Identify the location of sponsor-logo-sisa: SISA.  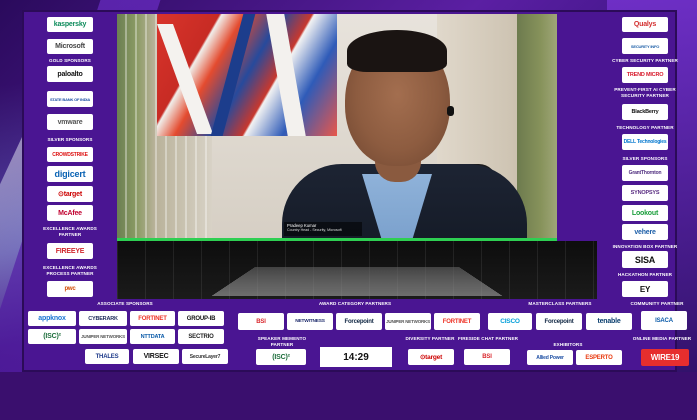
(645, 259).